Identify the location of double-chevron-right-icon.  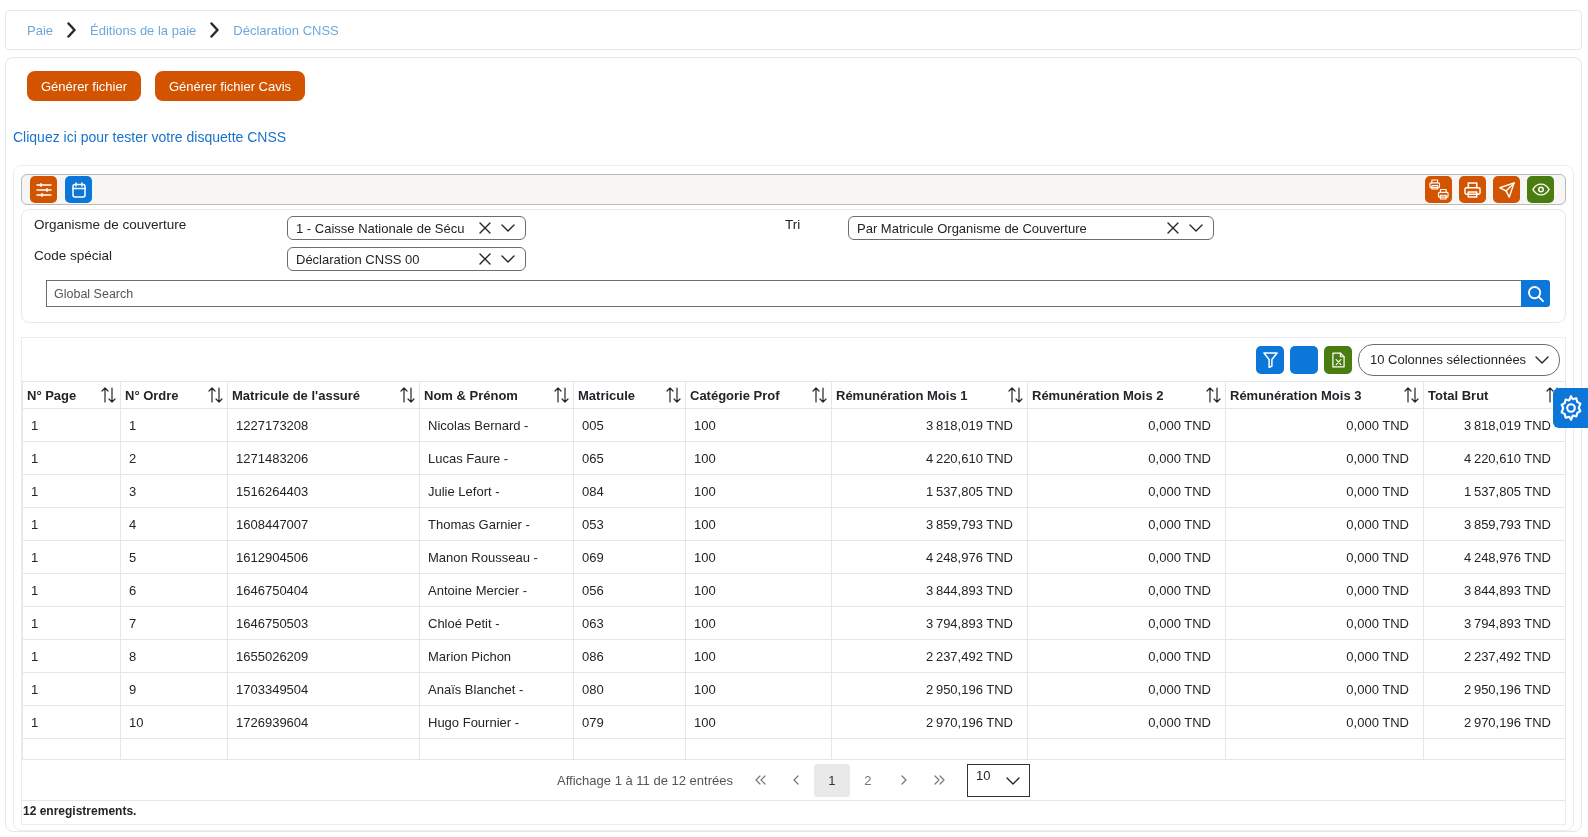
(939, 780).